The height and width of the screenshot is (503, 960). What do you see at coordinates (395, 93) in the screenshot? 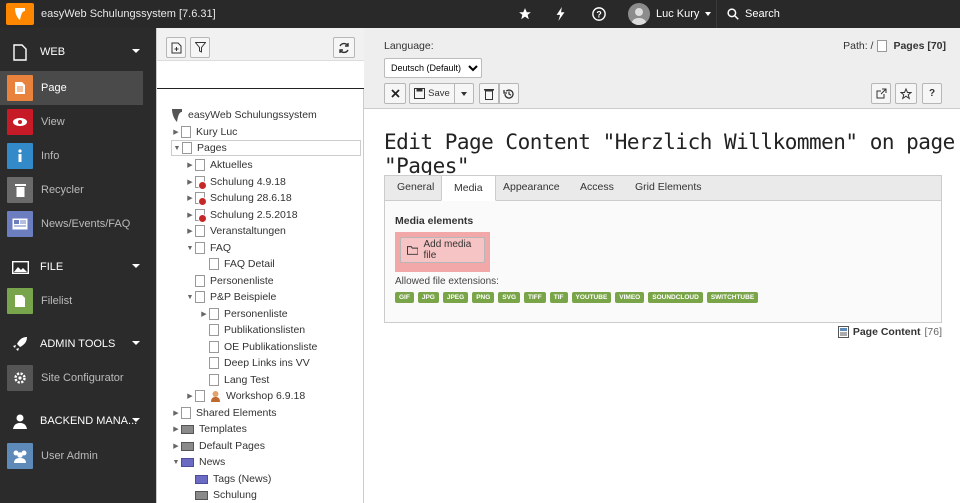
I see `close-button` at bounding box center [395, 93].